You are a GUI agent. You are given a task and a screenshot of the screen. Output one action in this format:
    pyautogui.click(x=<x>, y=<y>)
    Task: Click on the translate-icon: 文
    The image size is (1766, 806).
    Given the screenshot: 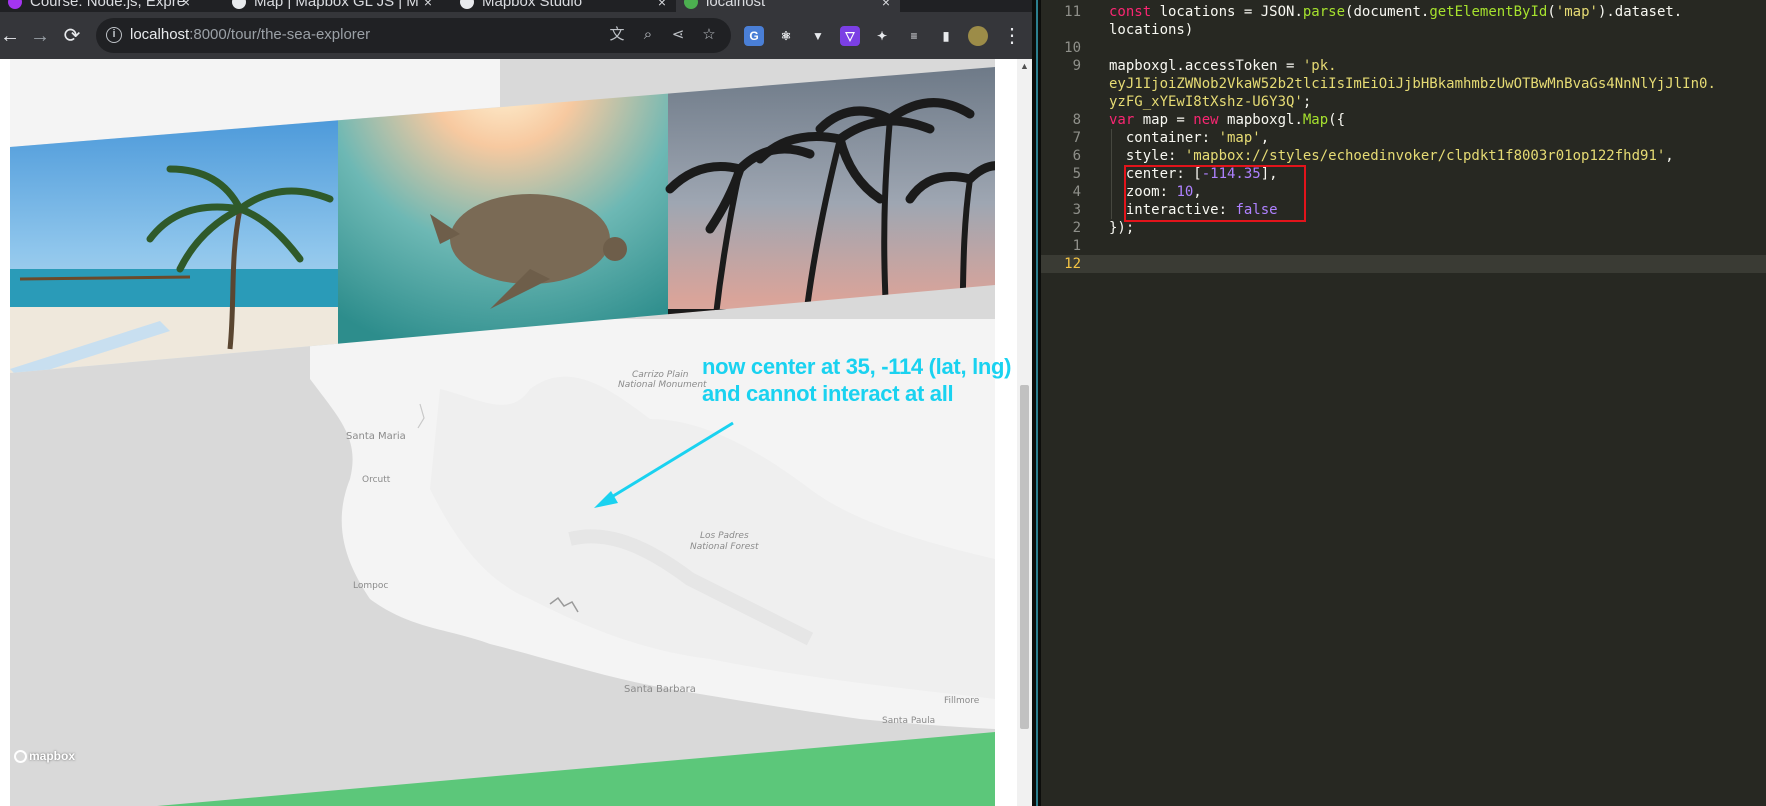 What is the action you would take?
    pyautogui.click(x=617, y=35)
    